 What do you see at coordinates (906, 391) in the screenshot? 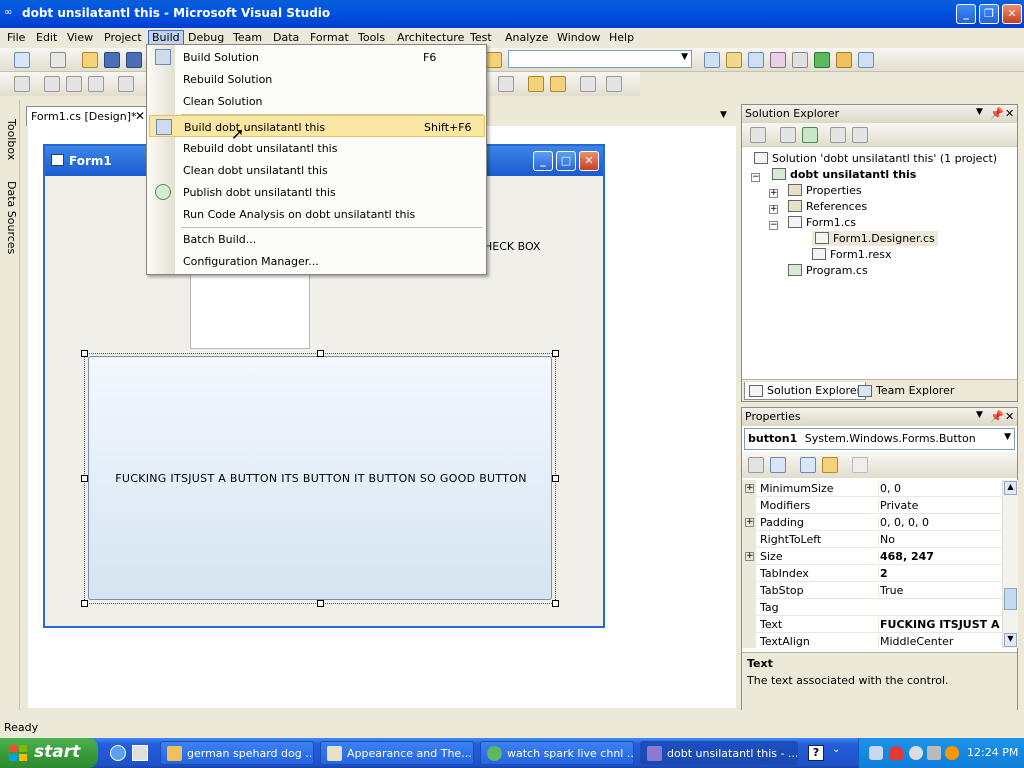
I see `tab-team-explorer: Team Explorer` at bounding box center [906, 391].